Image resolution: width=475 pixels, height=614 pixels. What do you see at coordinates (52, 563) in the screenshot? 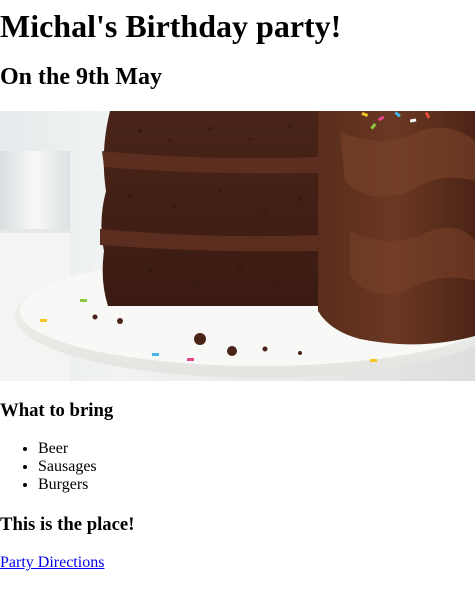
I see `party-directions-link: Party Directions` at bounding box center [52, 563].